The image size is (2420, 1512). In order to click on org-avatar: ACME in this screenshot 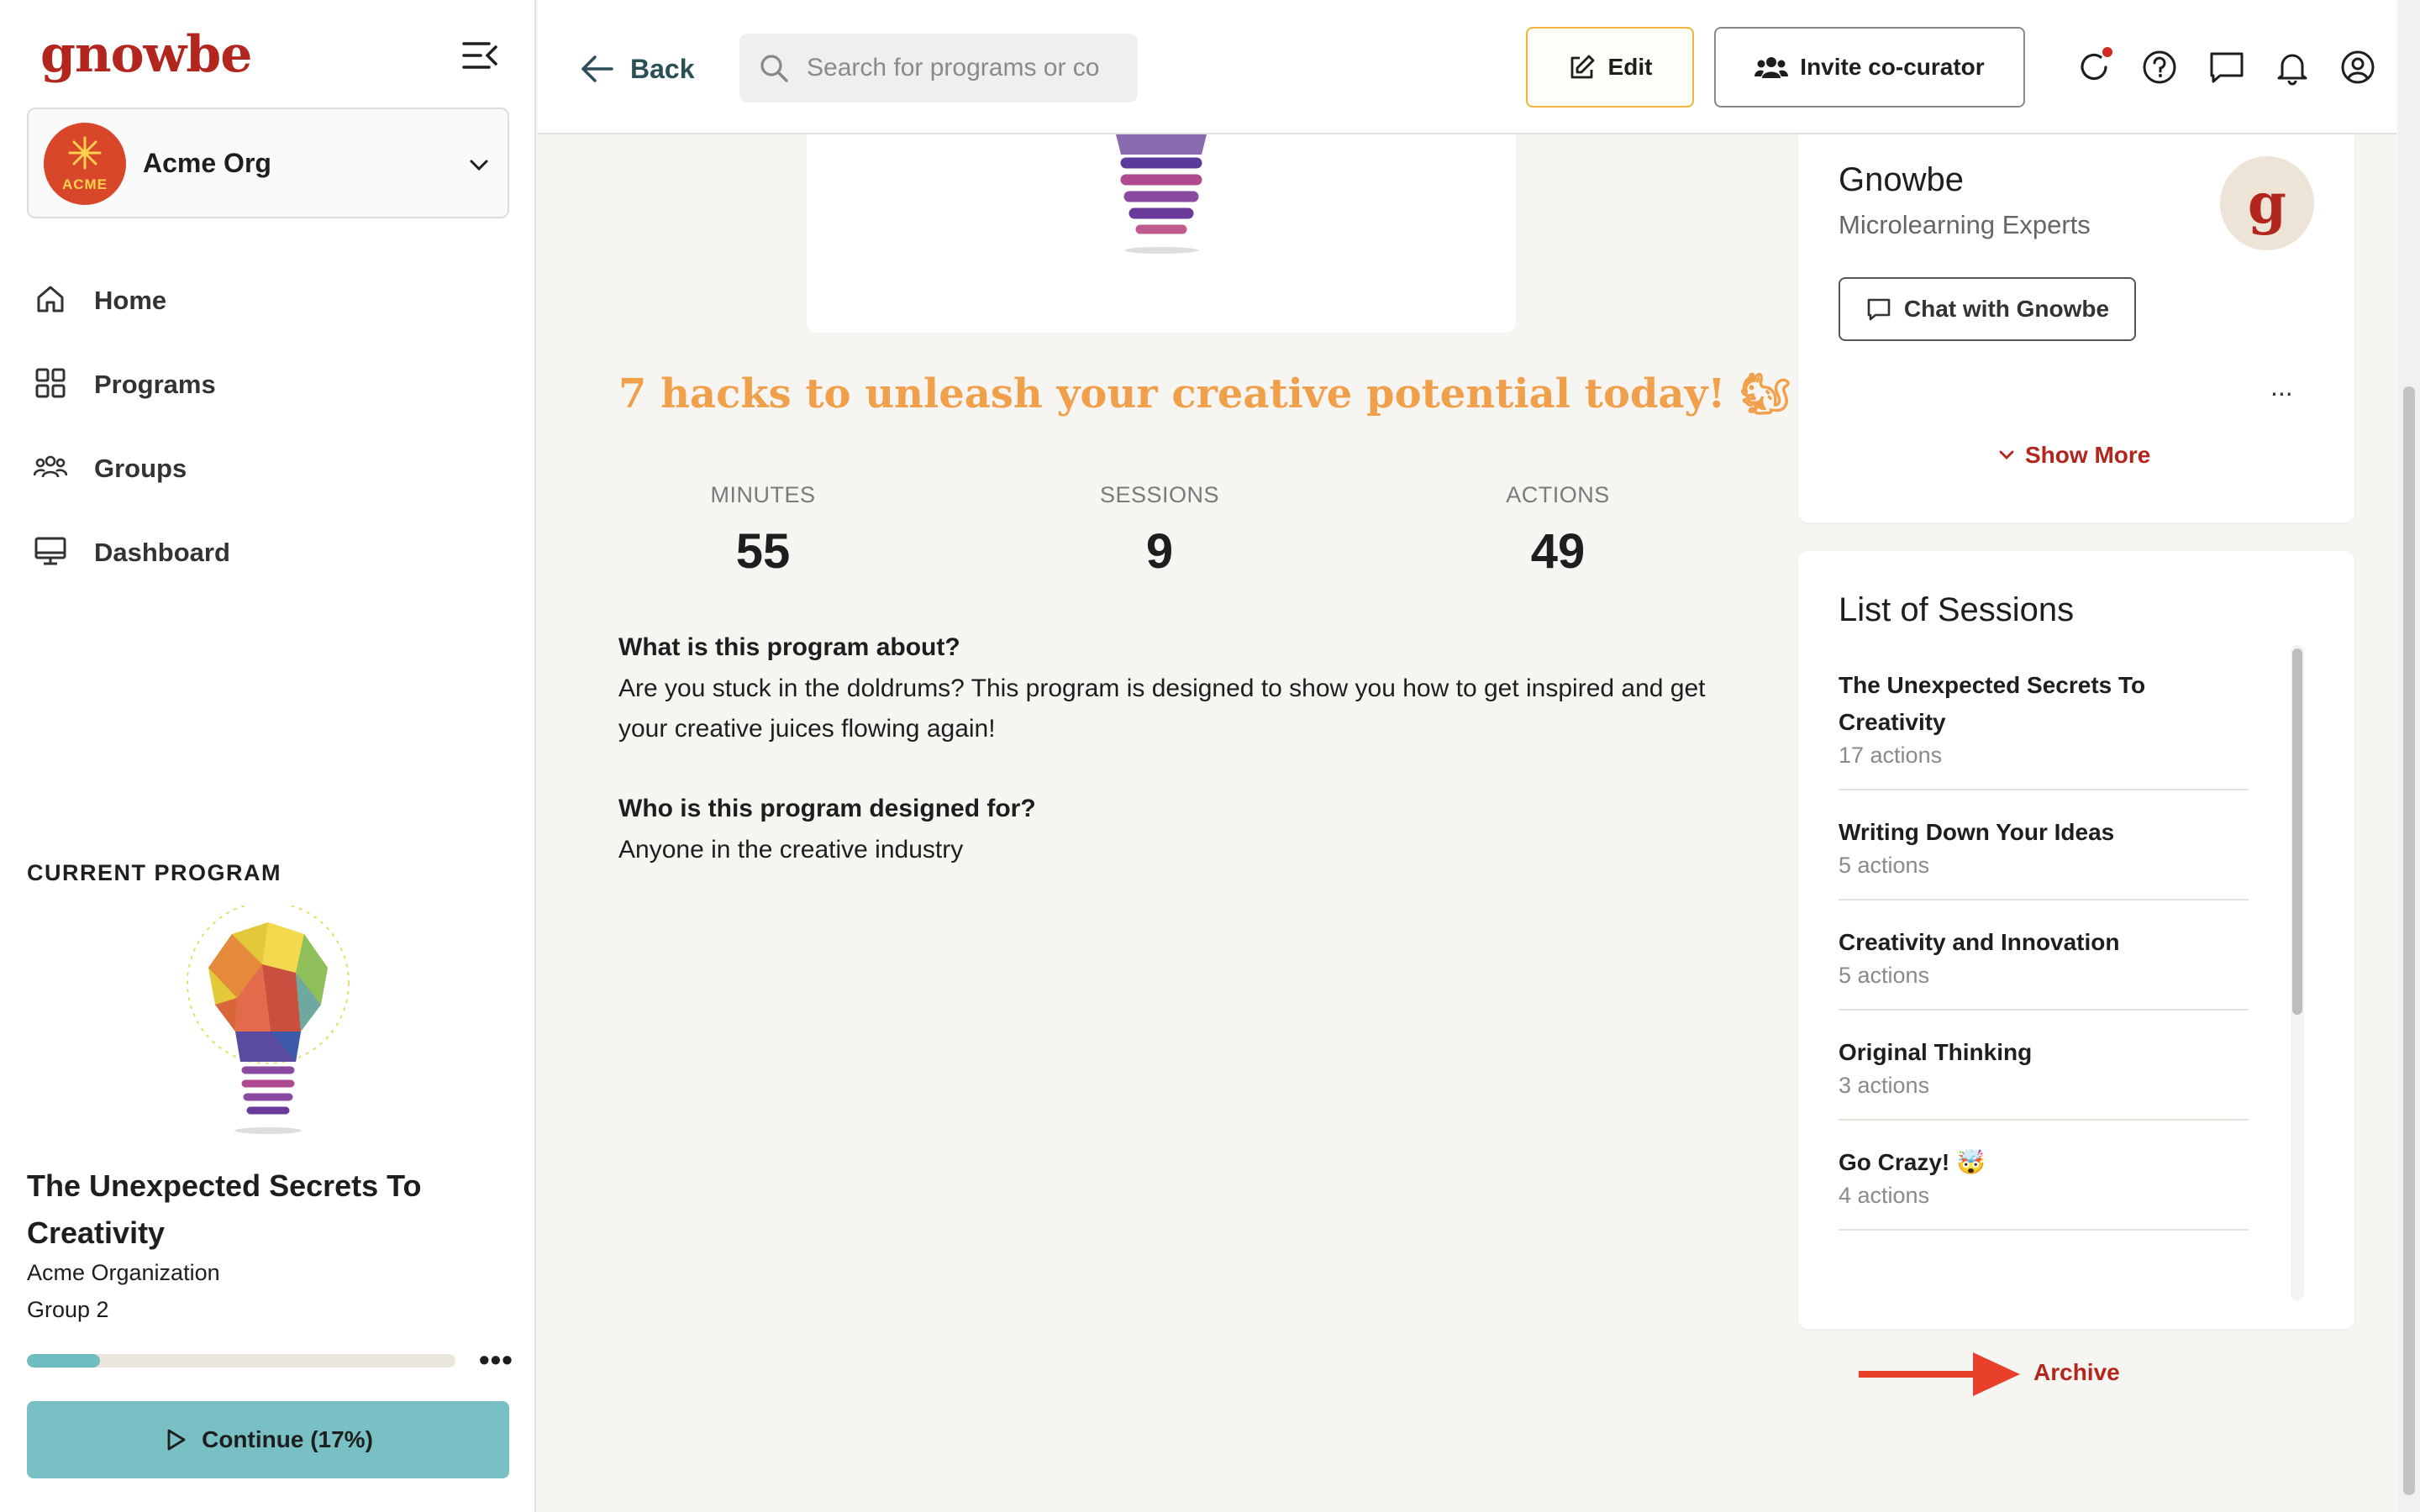, I will do `click(85, 164)`.